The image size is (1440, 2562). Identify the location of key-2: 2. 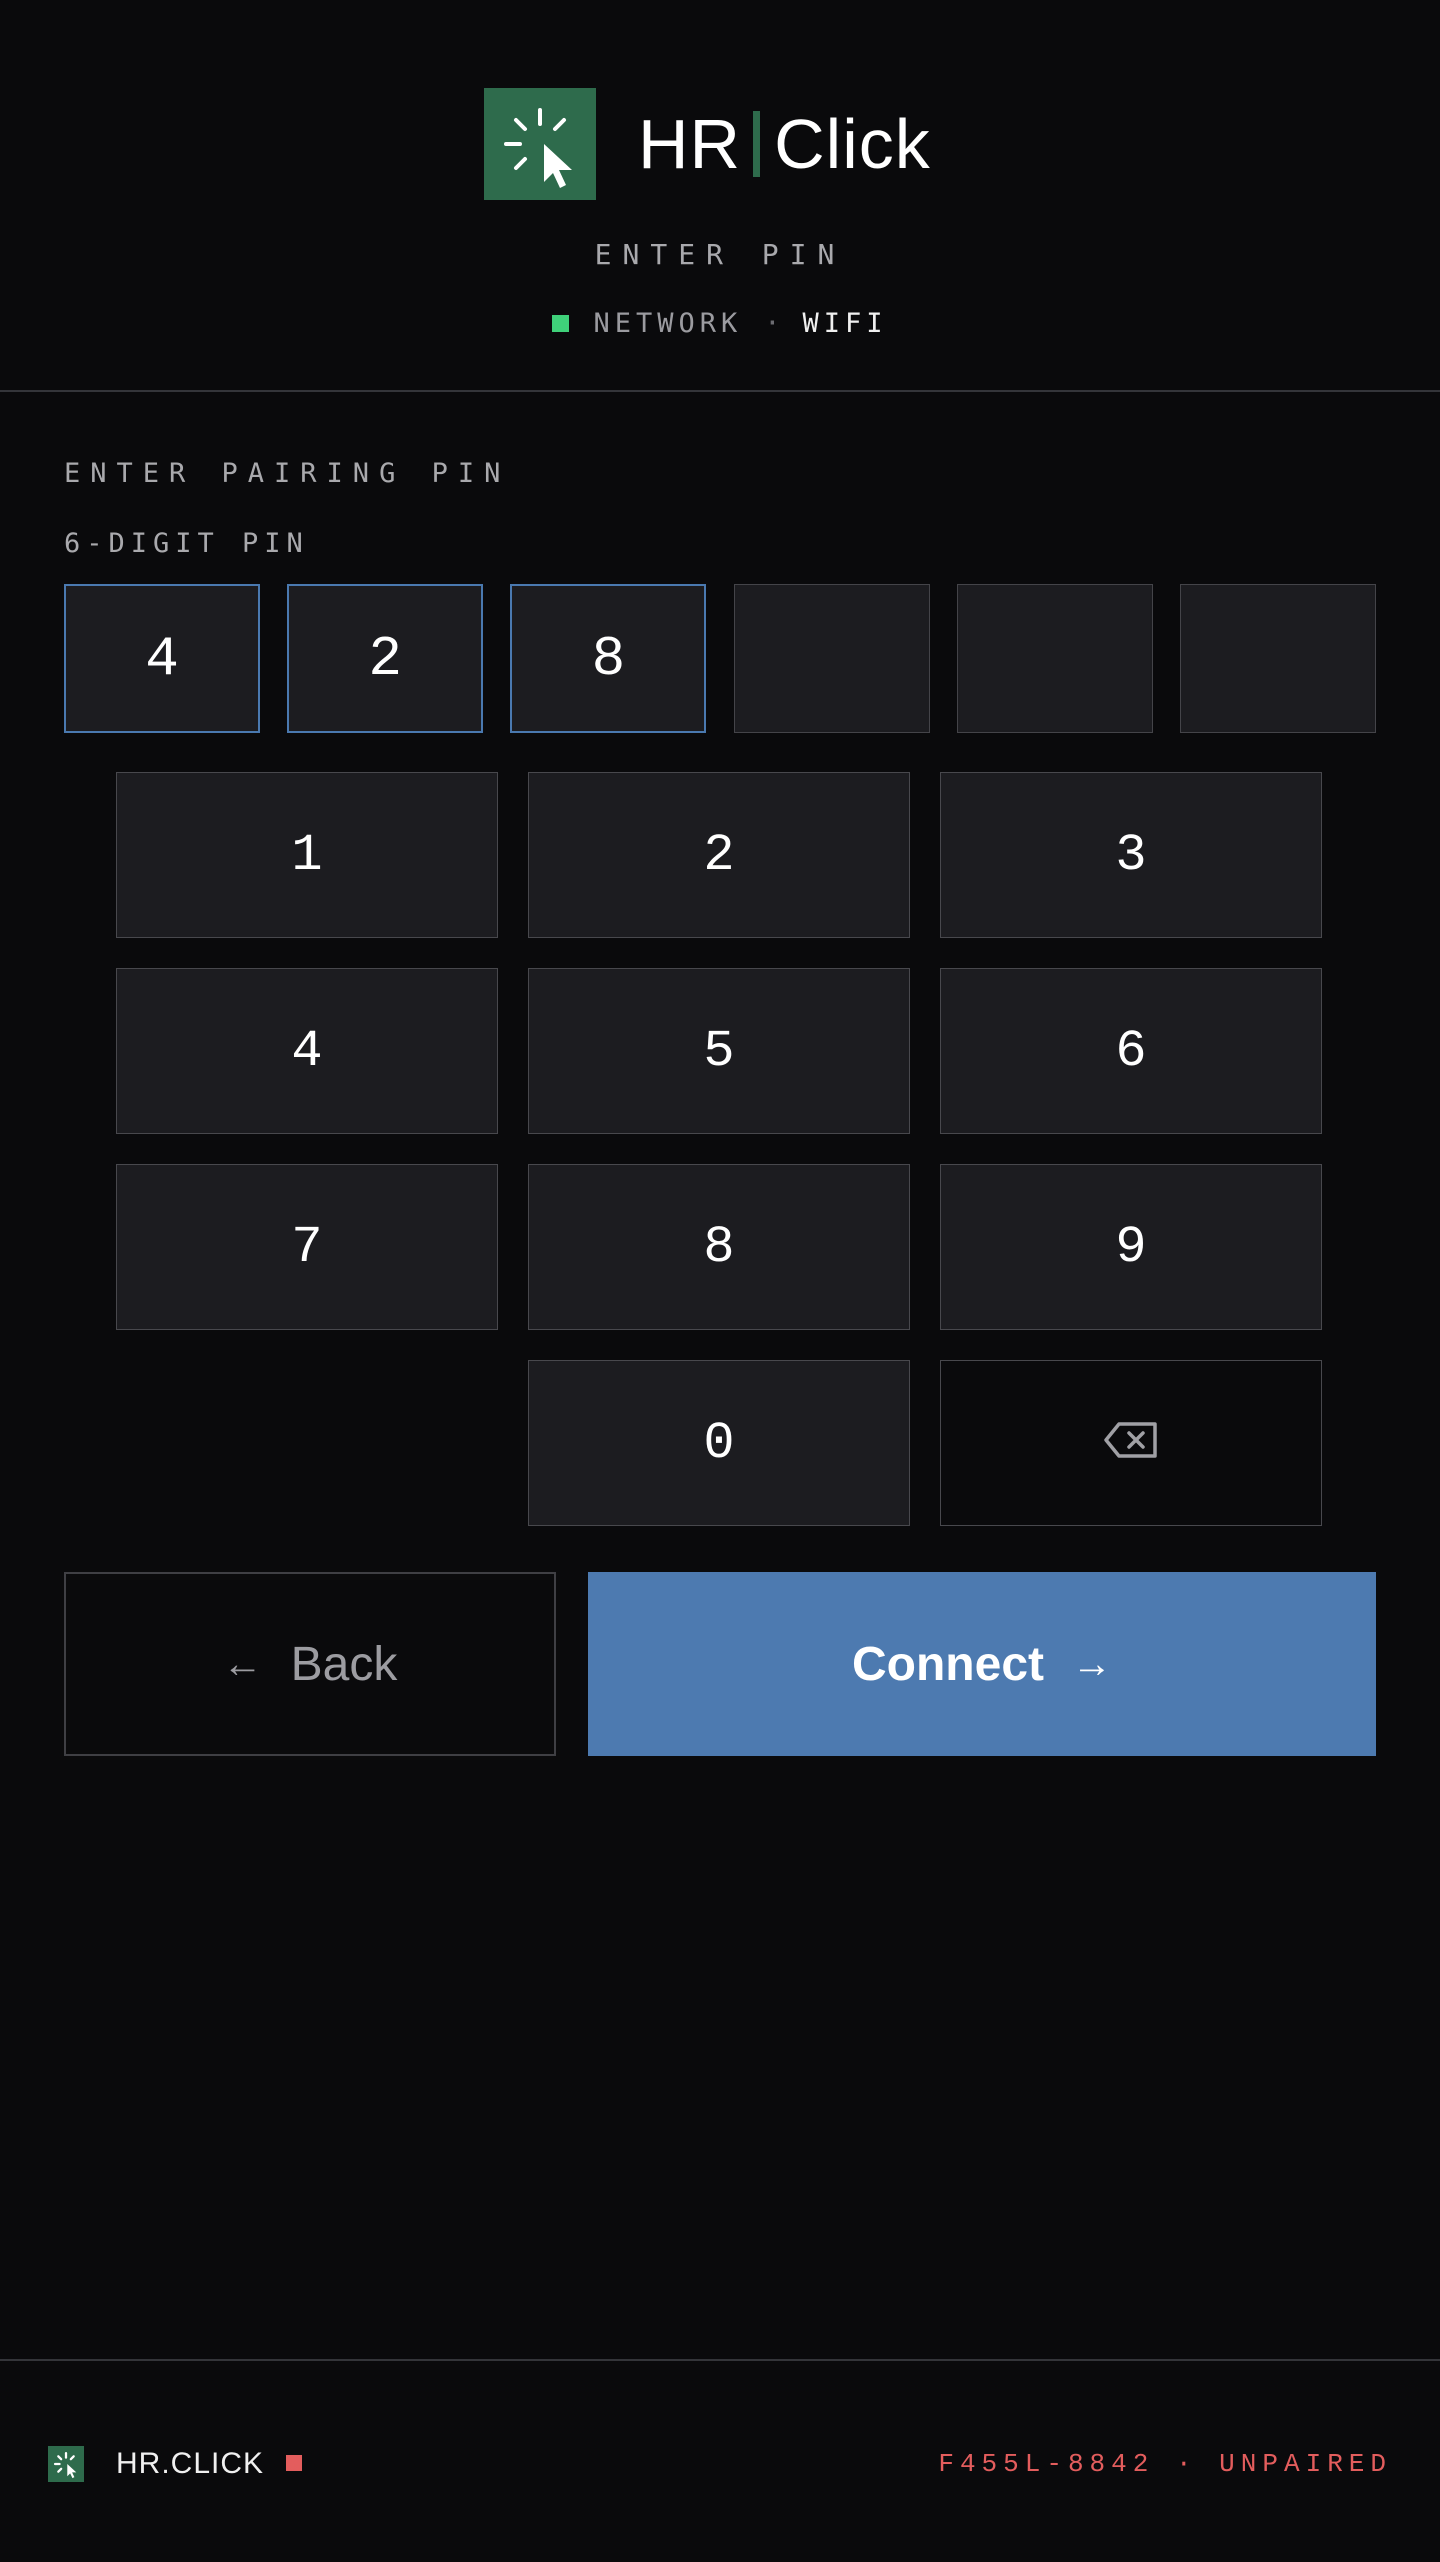
(719, 855).